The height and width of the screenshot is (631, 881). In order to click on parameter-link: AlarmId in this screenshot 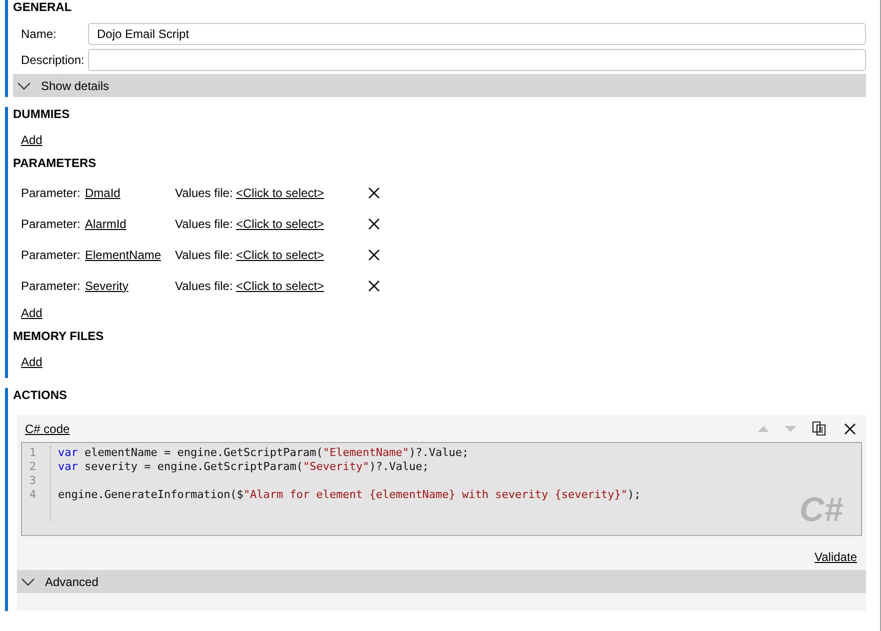, I will do `click(105, 223)`.